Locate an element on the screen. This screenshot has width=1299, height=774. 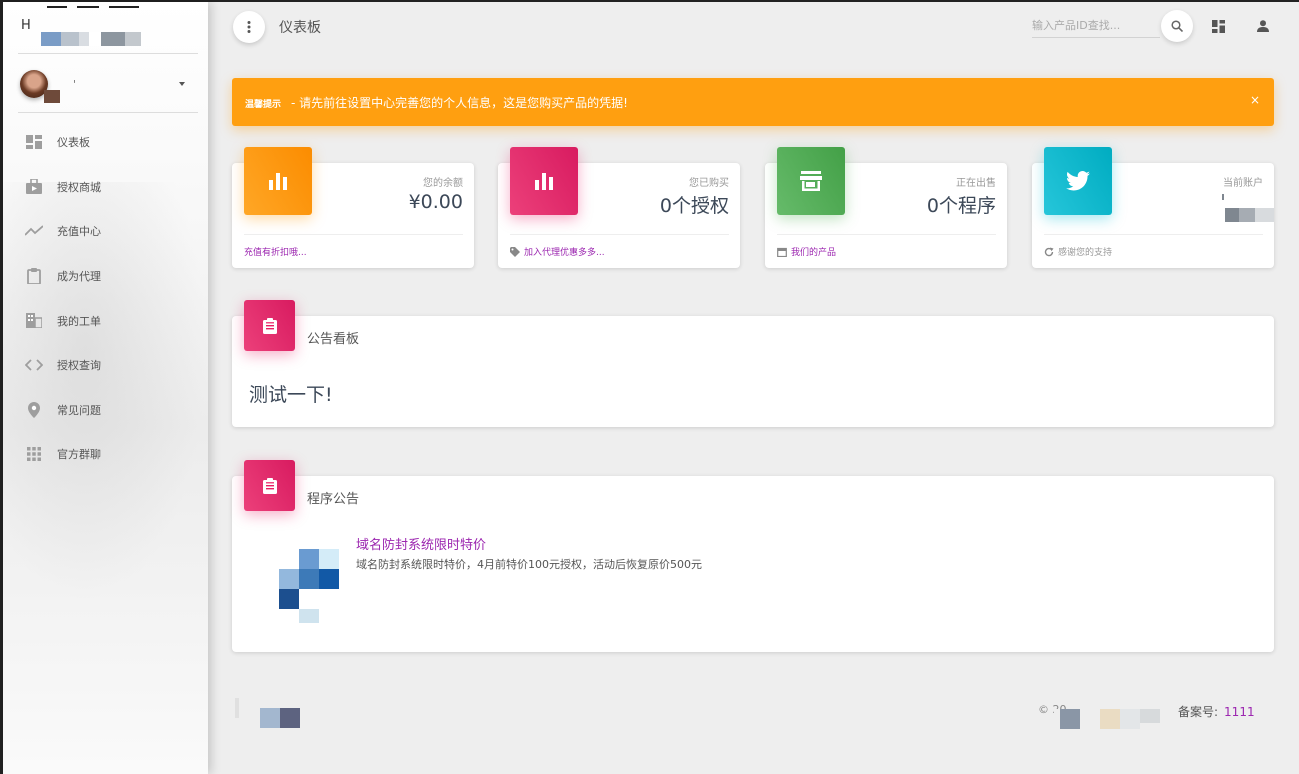
sidebar-item-label: 授权查询 is located at coordinates (79, 366).